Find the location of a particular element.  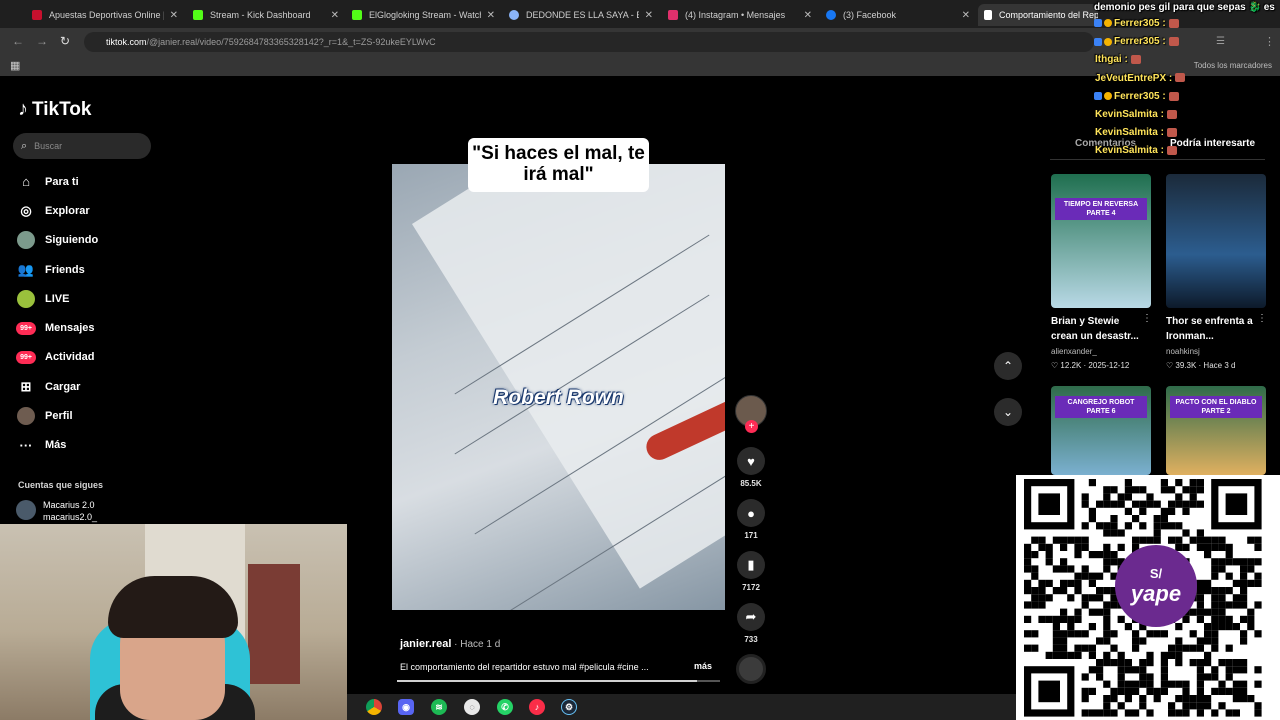

discord-icon: ◉ is located at coordinates (406, 707).